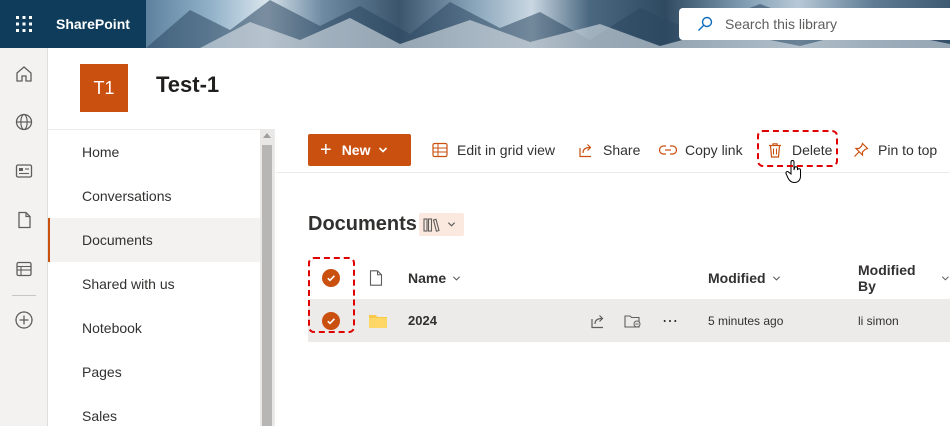 This screenshot has width=950, height=426. What do you see at coordinates (668, 150) in the screenshot?
I see `link-icon` at bounding box center [668, 150].